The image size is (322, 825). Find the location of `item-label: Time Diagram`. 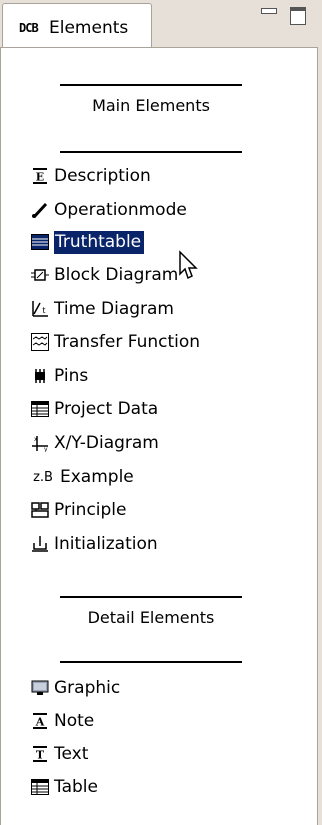

item-label: Time Diagram is located at coordinates (114, 309).